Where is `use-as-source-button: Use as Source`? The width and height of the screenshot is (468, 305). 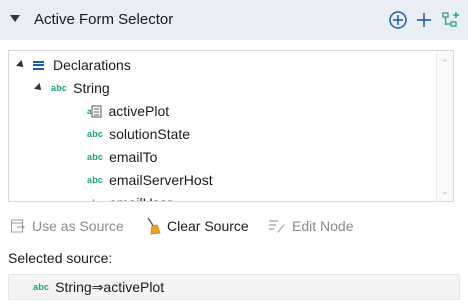 use-as-source-button: Use as Source is located at coordinates (67, 226).